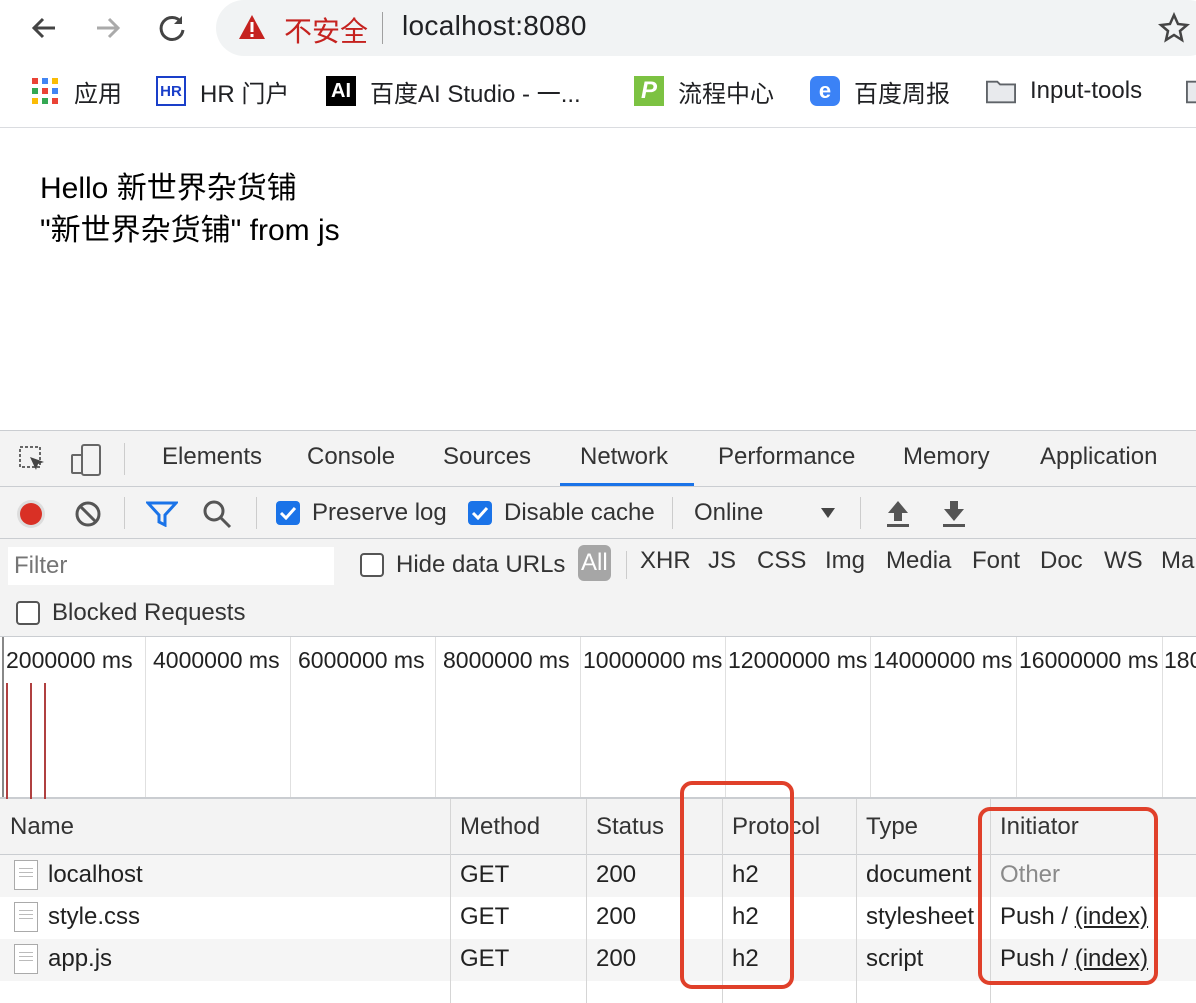 The width and height of the screenshot is (1196, 1003). What do you see at coordinates (88, 514) in the screenshot?
I see `clear-icon` at bounding box center [88, 514].